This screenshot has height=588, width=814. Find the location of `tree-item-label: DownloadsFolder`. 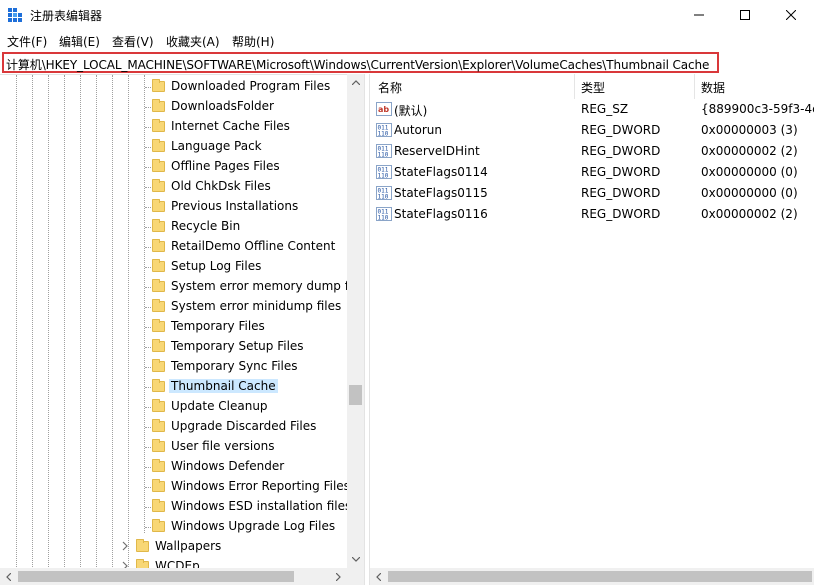

tree-item-label: DownloadsFolder is located at coordinates (222, 106).